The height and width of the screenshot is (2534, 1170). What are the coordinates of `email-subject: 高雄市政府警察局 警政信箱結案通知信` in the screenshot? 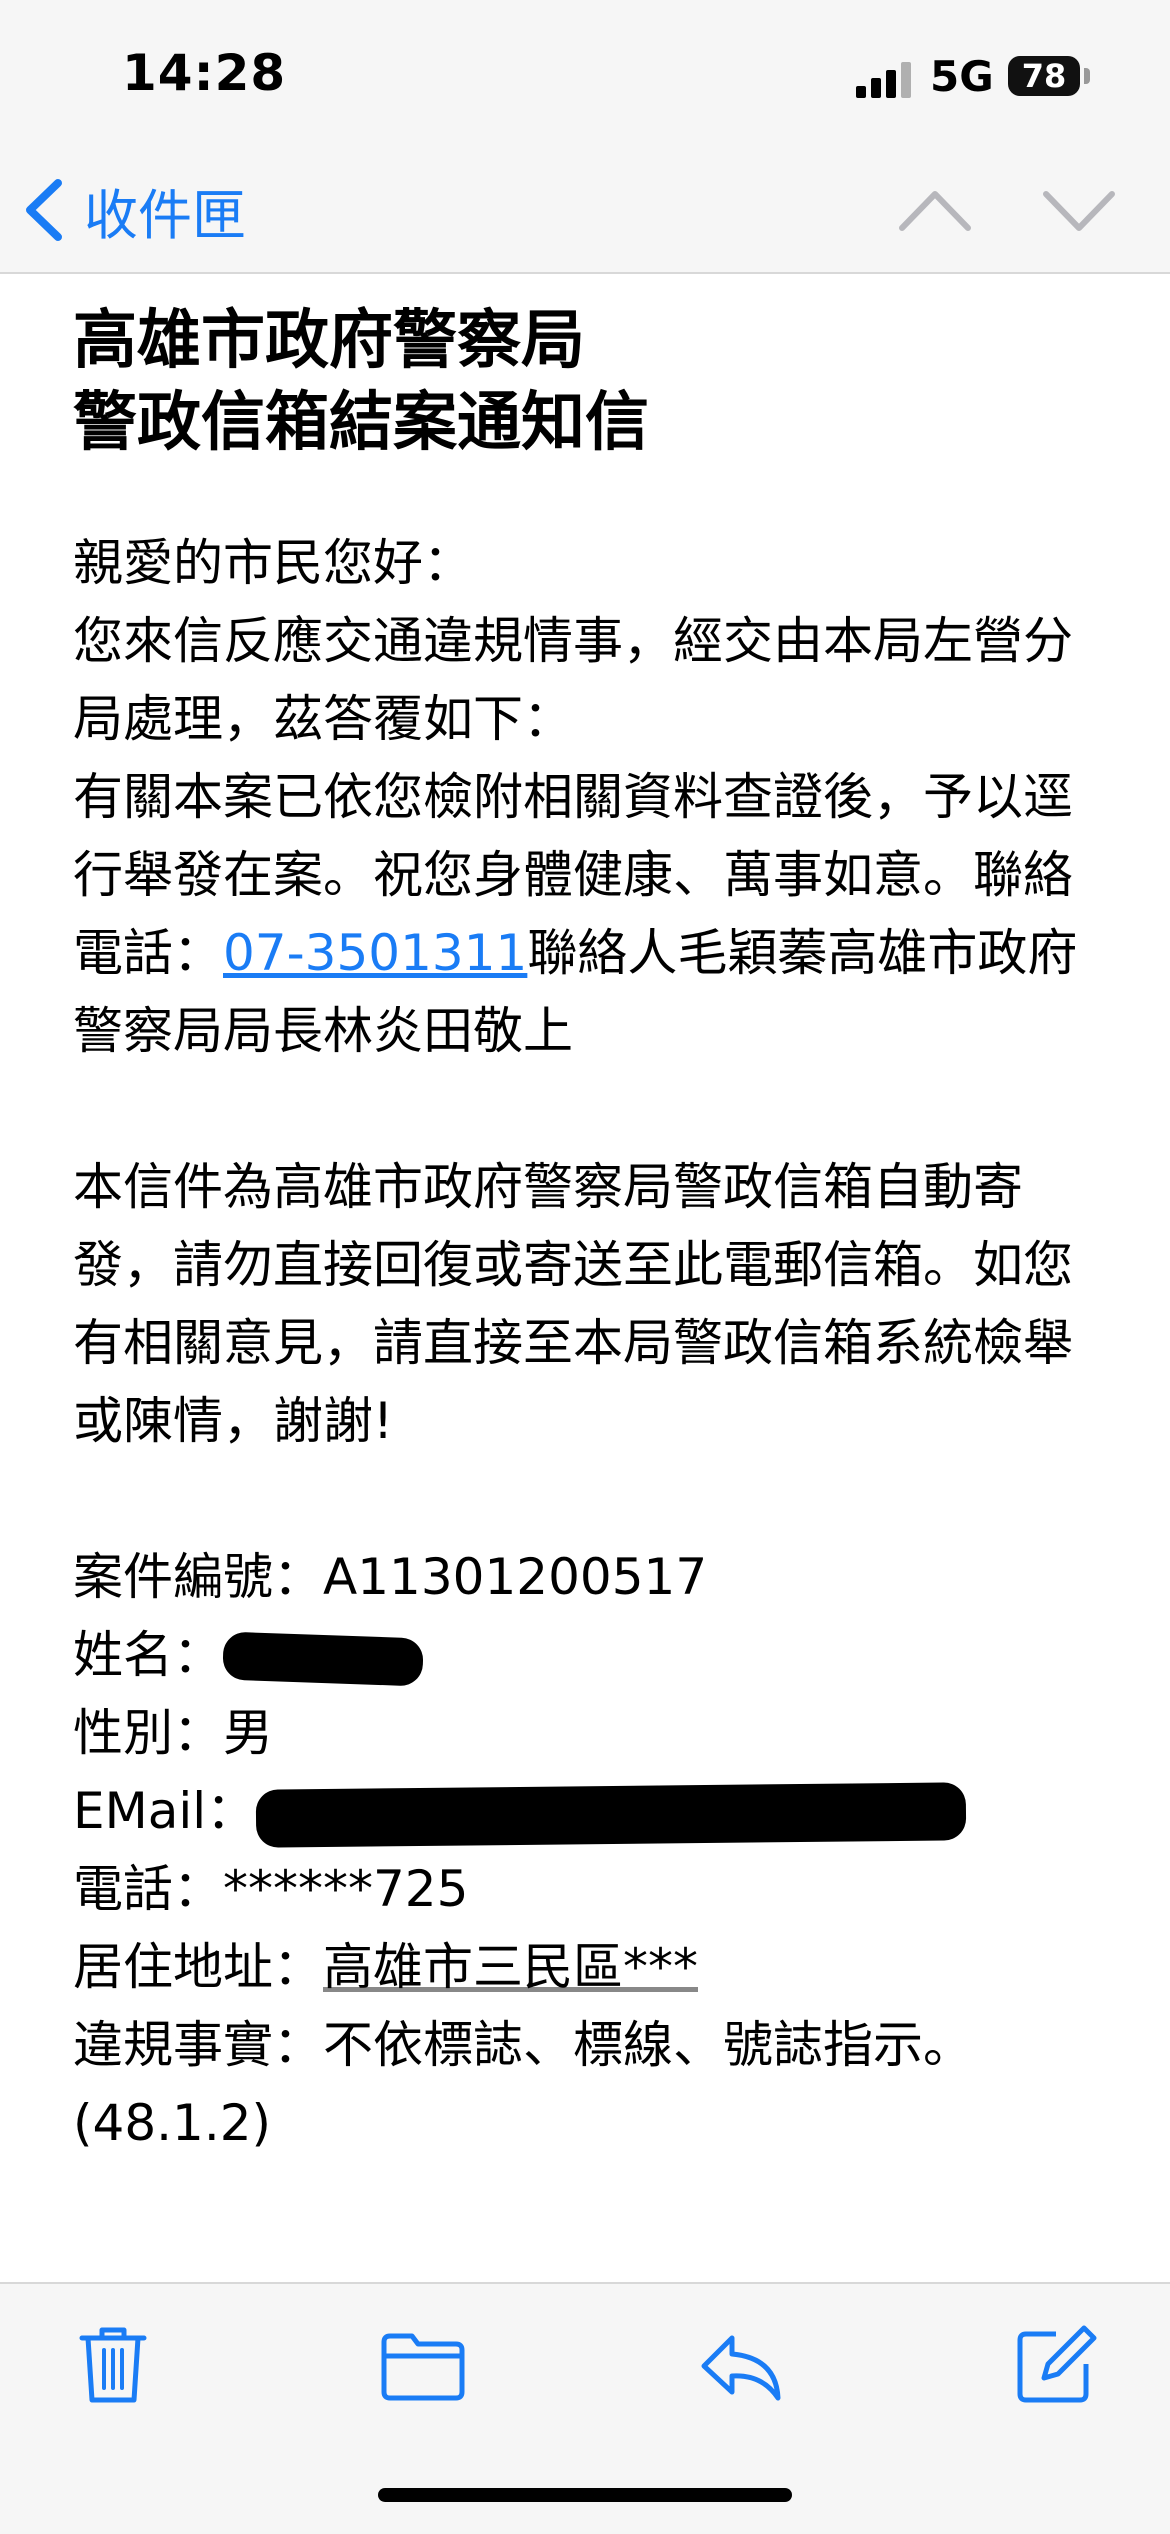 It's located at (588, 382).